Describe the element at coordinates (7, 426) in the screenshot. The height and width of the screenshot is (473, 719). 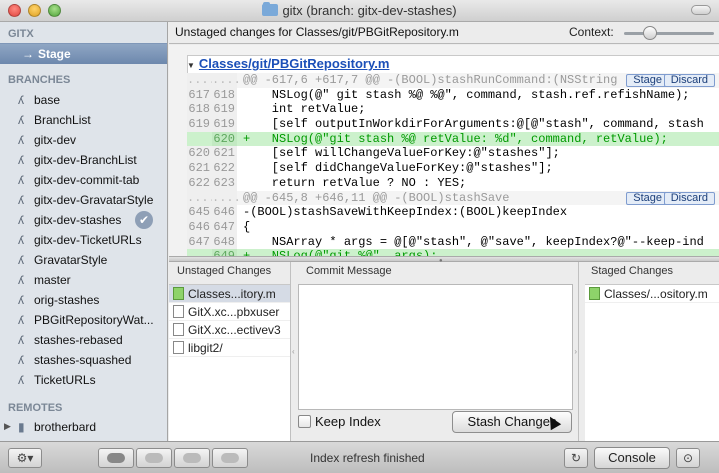
I see `disclosure-triangle-icon: ▶` at that location.